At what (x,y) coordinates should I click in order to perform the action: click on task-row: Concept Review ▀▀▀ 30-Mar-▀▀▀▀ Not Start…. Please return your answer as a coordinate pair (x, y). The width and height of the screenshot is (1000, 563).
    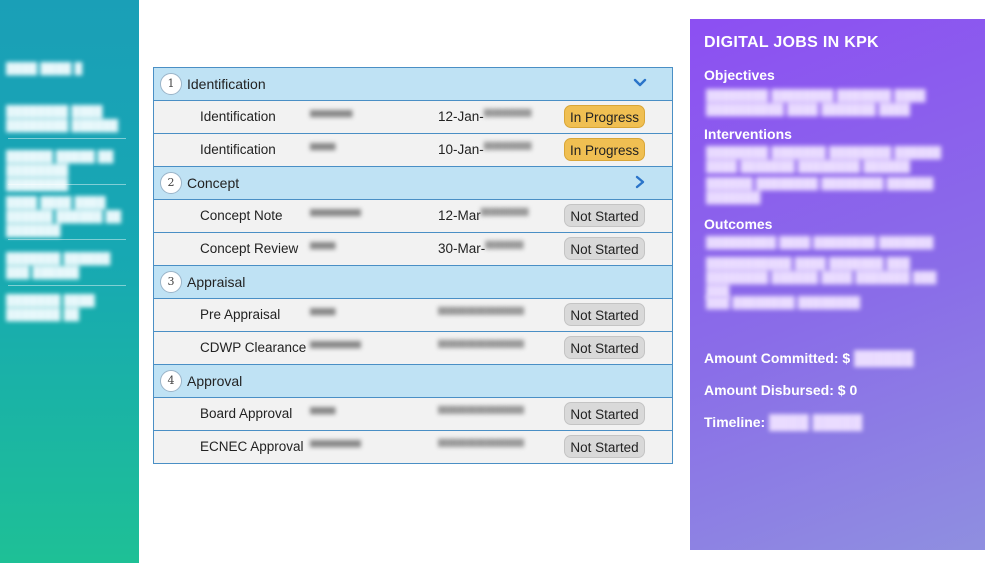
    Looking at the image, I should click on (413, 249).